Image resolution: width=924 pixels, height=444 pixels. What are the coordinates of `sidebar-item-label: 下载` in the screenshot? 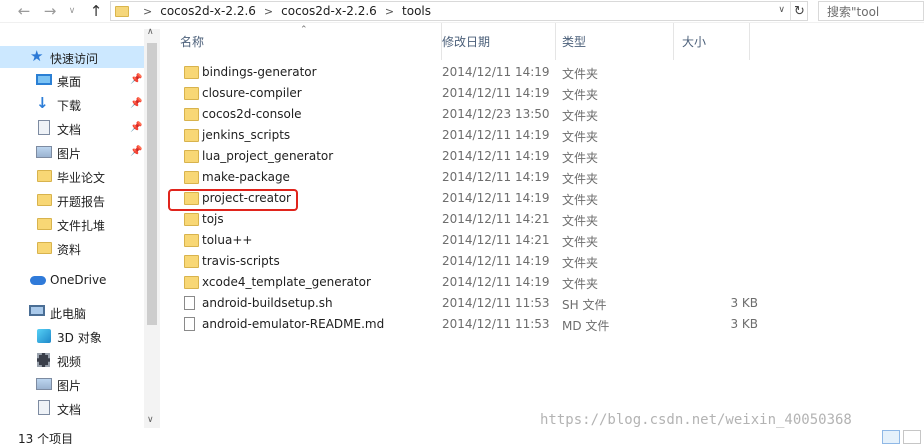 It's located at (69, 106).